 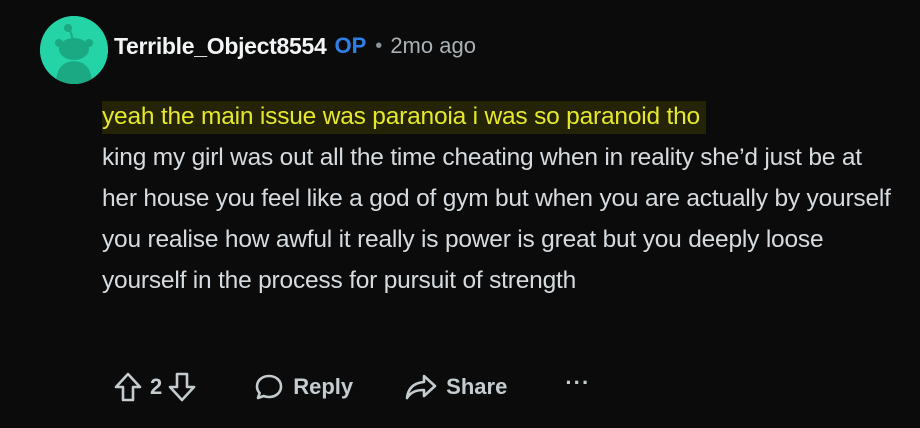 What do you see at coordinates (350, 45) in the screenshot?
I see `op-badge: OP` at bounding box center [350, 45].